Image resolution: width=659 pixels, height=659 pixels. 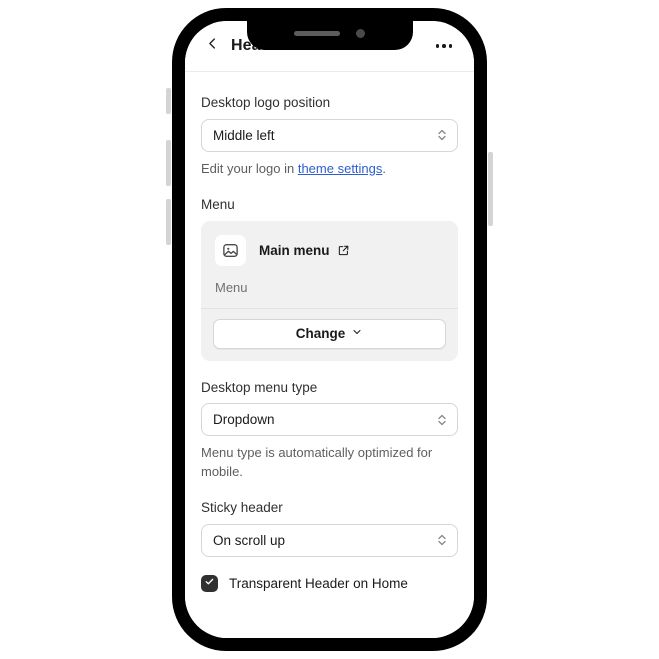 I want to click on menu-resource-card: Main menu Menu Change, so click(x=329, y=290).